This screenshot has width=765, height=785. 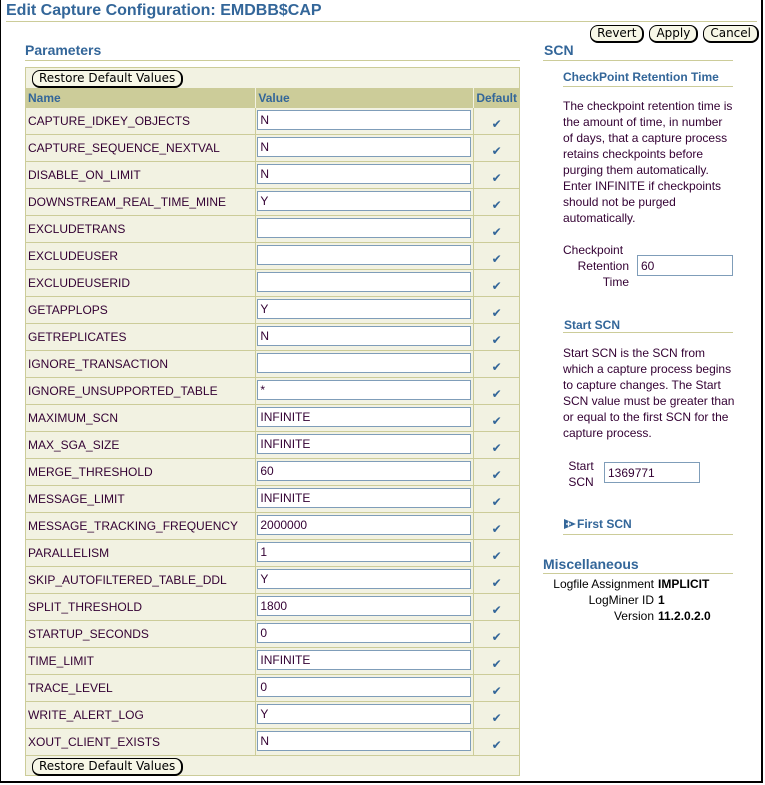 I want to click on misc-row-logfile-assignment: Logfile Assignment IMPLICIT, so click(x=626, y=584).